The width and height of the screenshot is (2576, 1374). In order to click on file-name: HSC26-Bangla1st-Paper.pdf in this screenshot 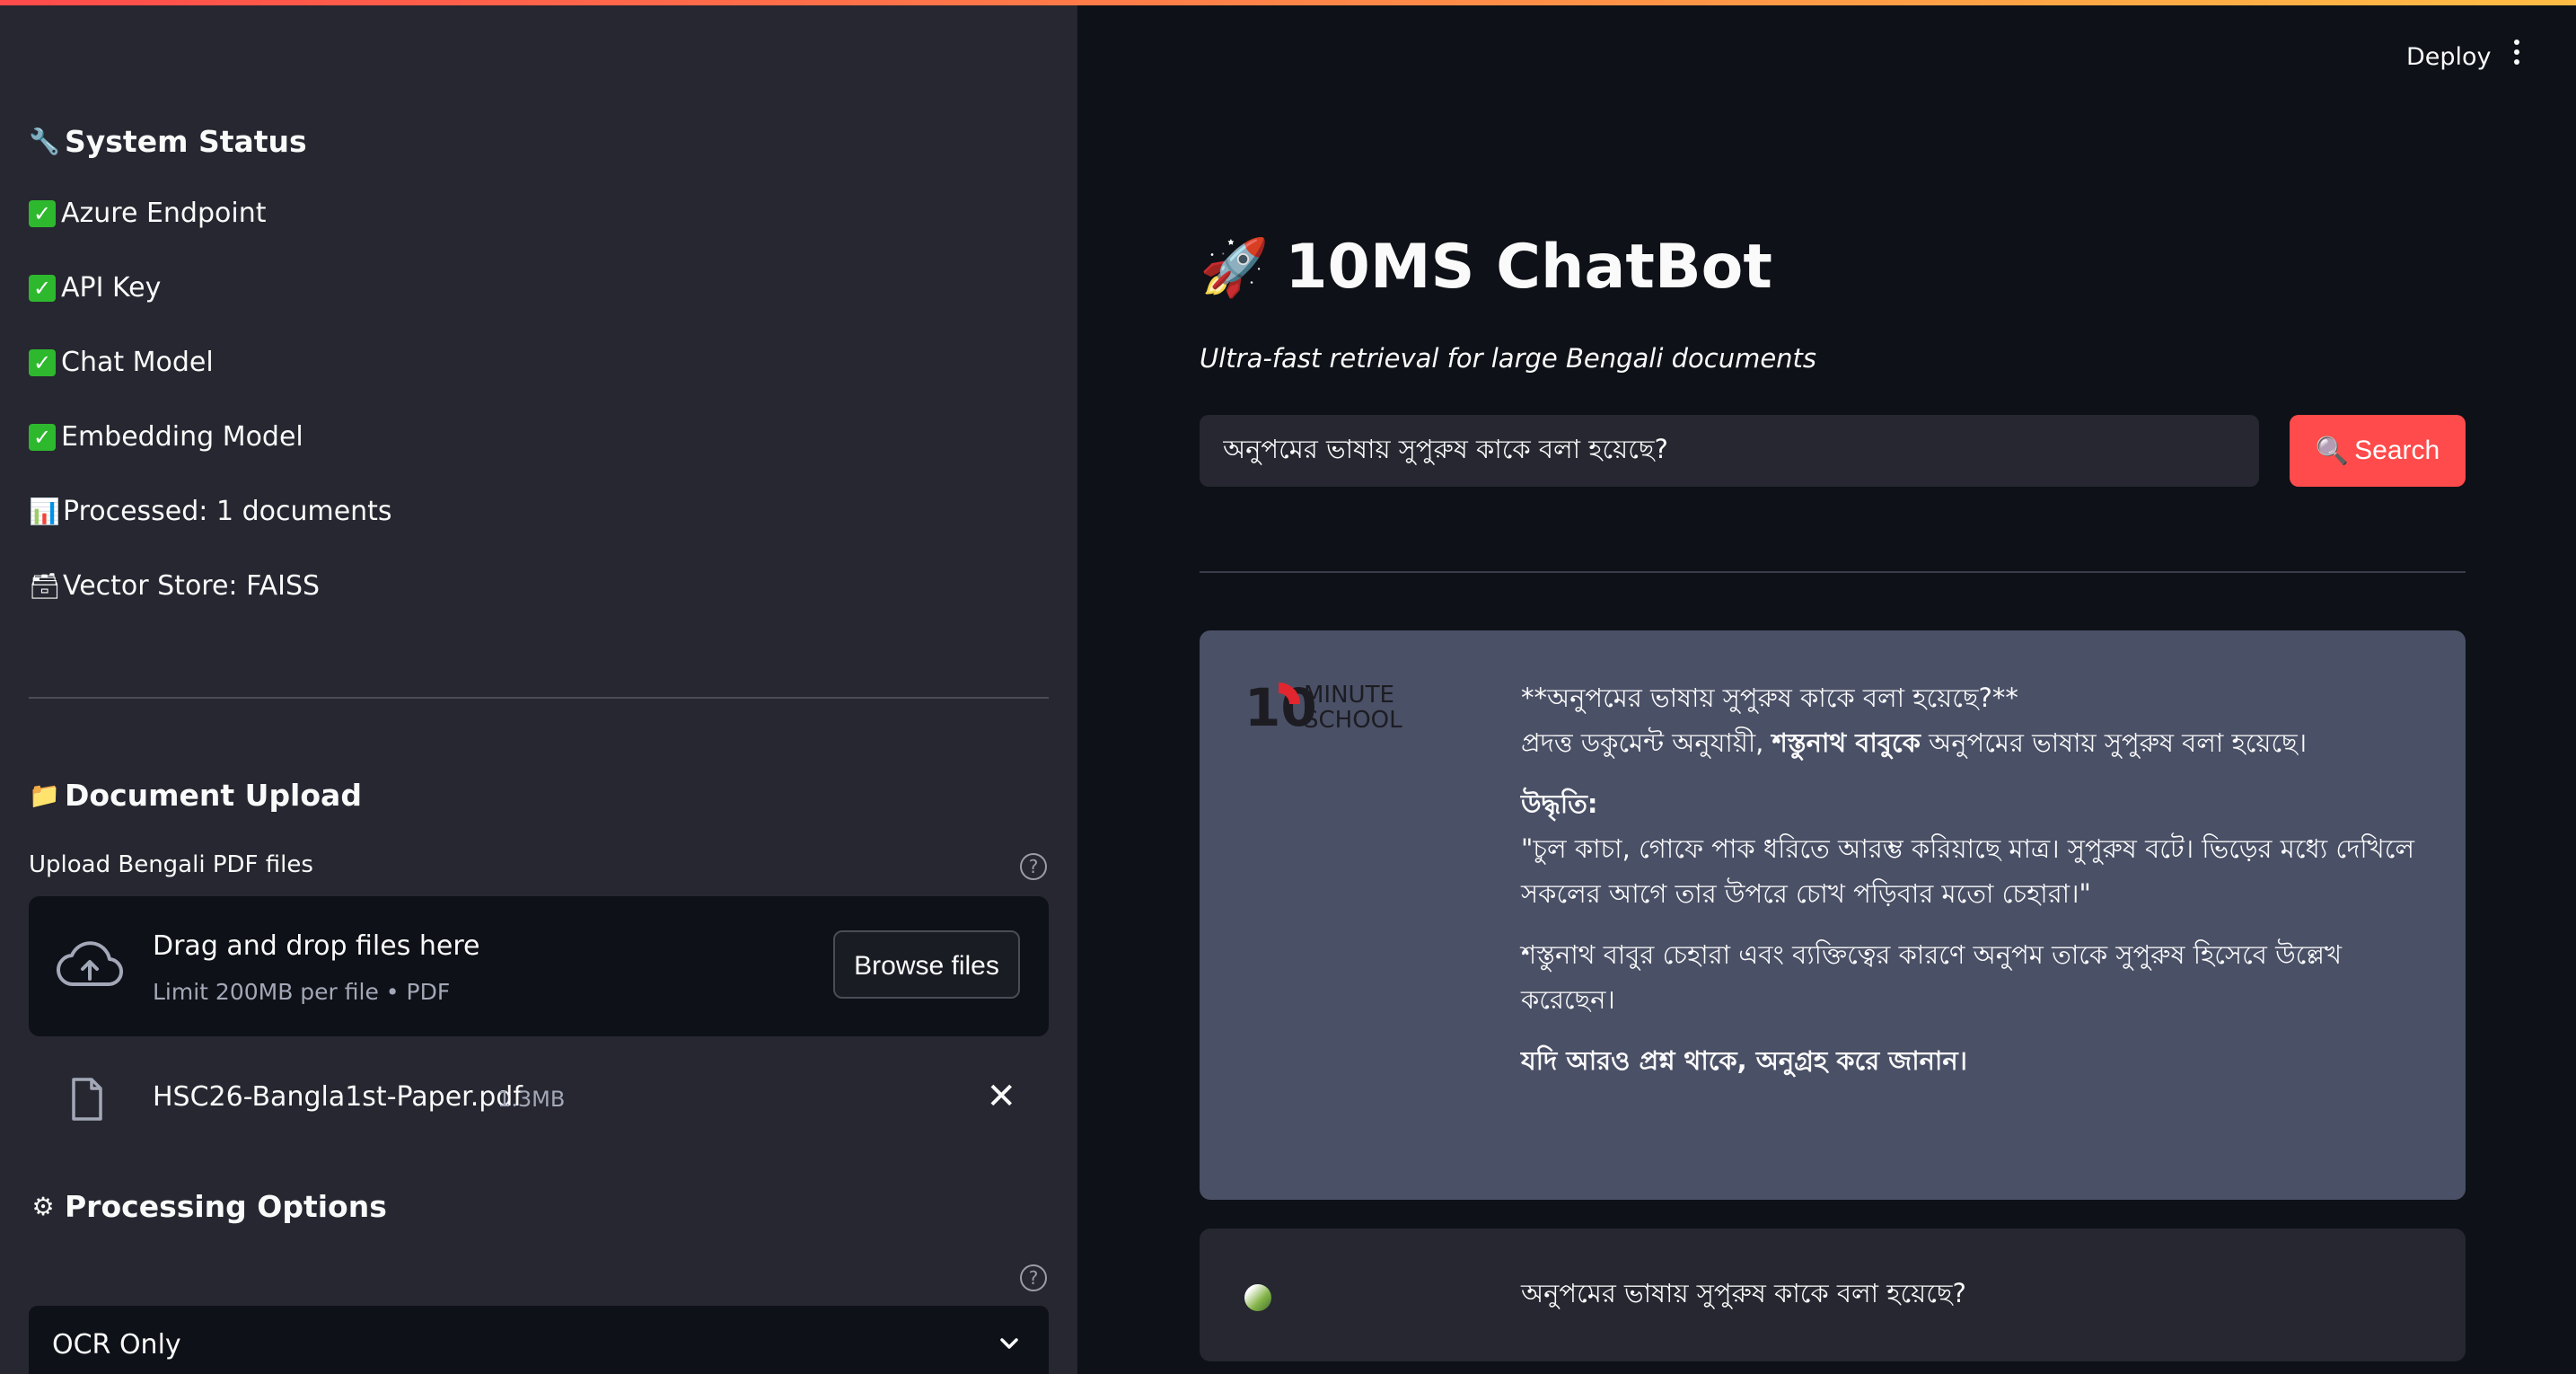, I will do `click(338, 1097)`.